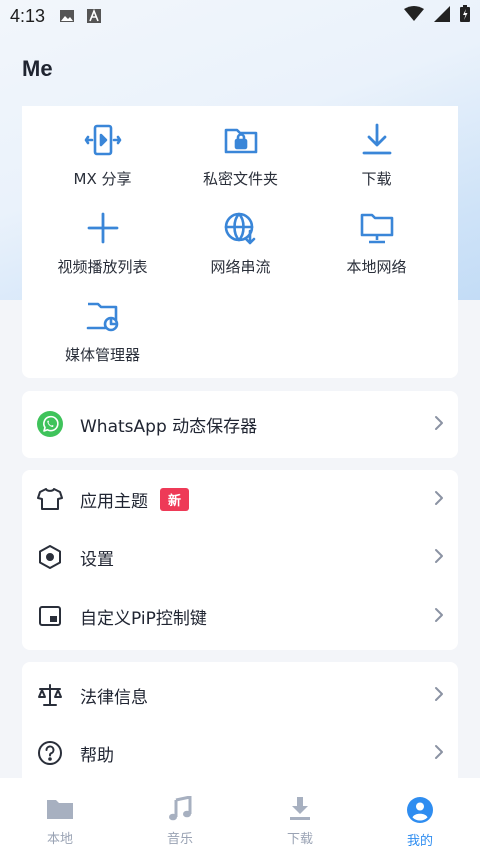 Image resolution: width=480 pixels, height=853 pixels. Describe the element at coordinates (241, 228) in the screenshot. I see `network-stream-icon` at that location.